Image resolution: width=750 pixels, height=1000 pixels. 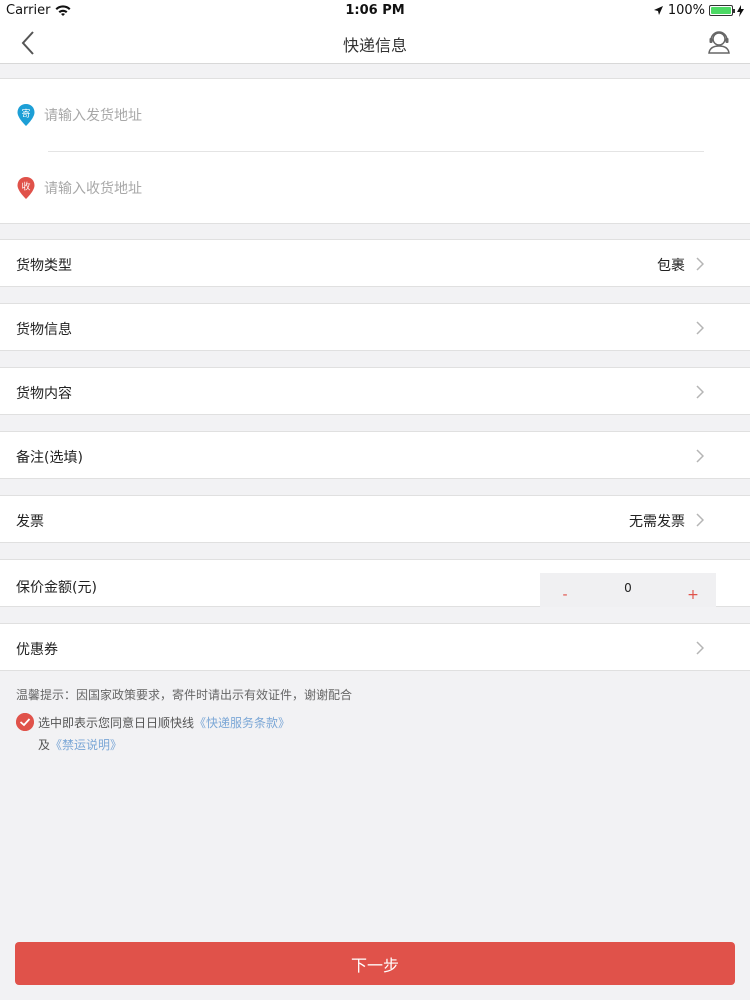 What do you see at coordinates (37, 650) in the screenshot?
I see `coupon-label: 优惠券` at bounding box center [37, 650].